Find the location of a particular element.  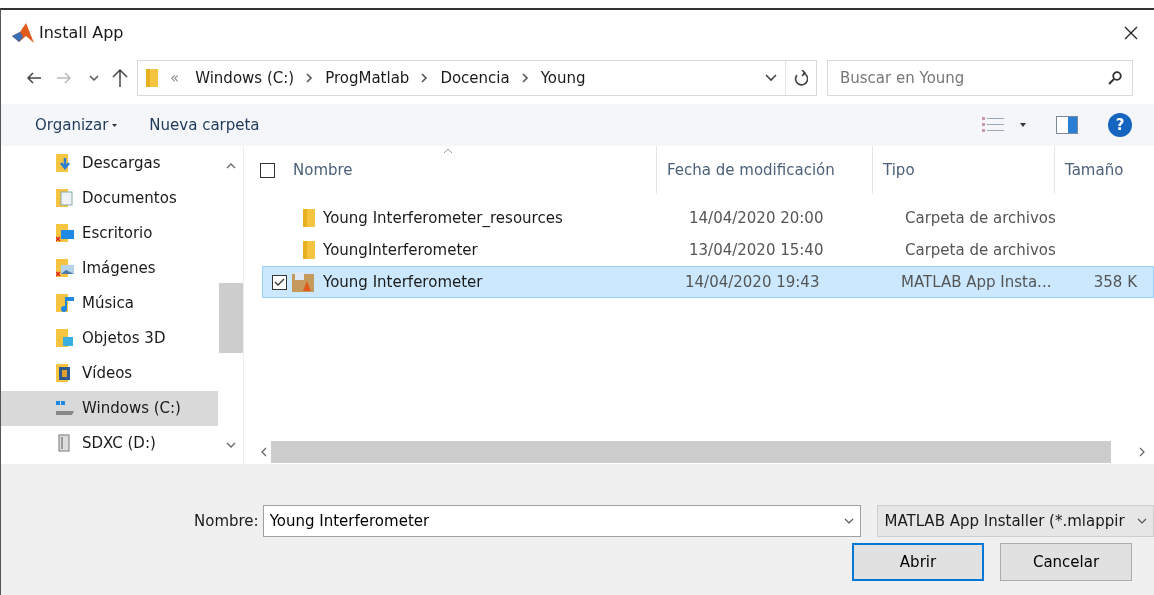

file-name: Young Interferometer_resources is located at coordinates (443, 218).